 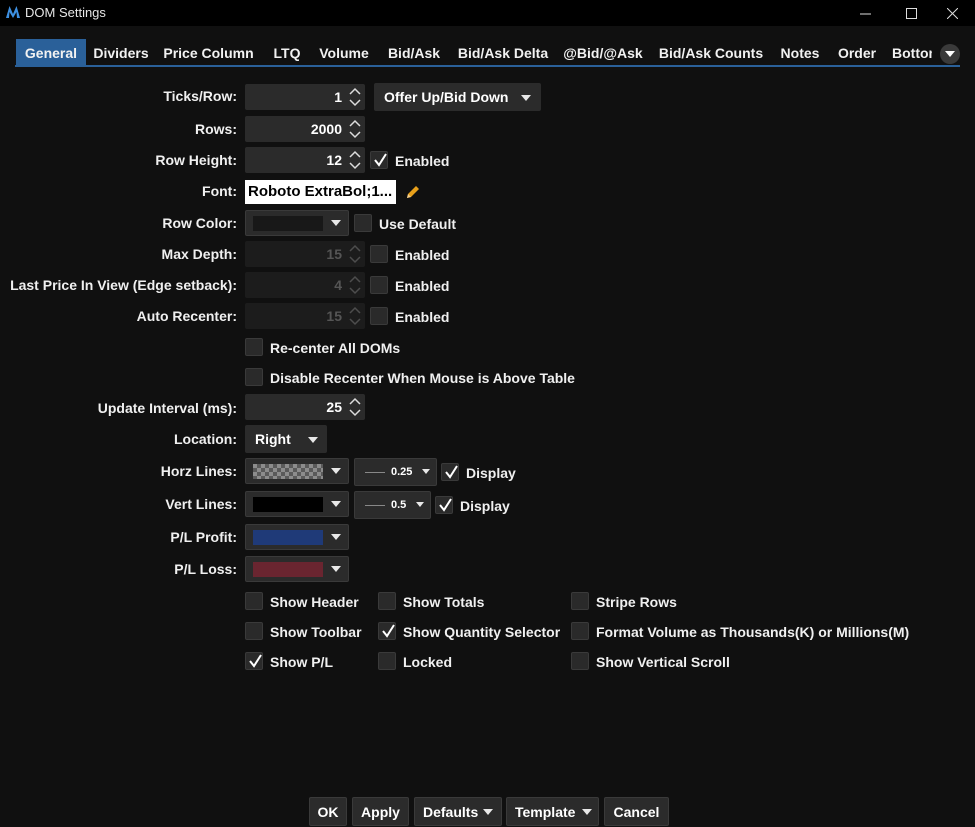 I want to click on auto-recenter-enabled-checkbox, so click(x=379, y=316).